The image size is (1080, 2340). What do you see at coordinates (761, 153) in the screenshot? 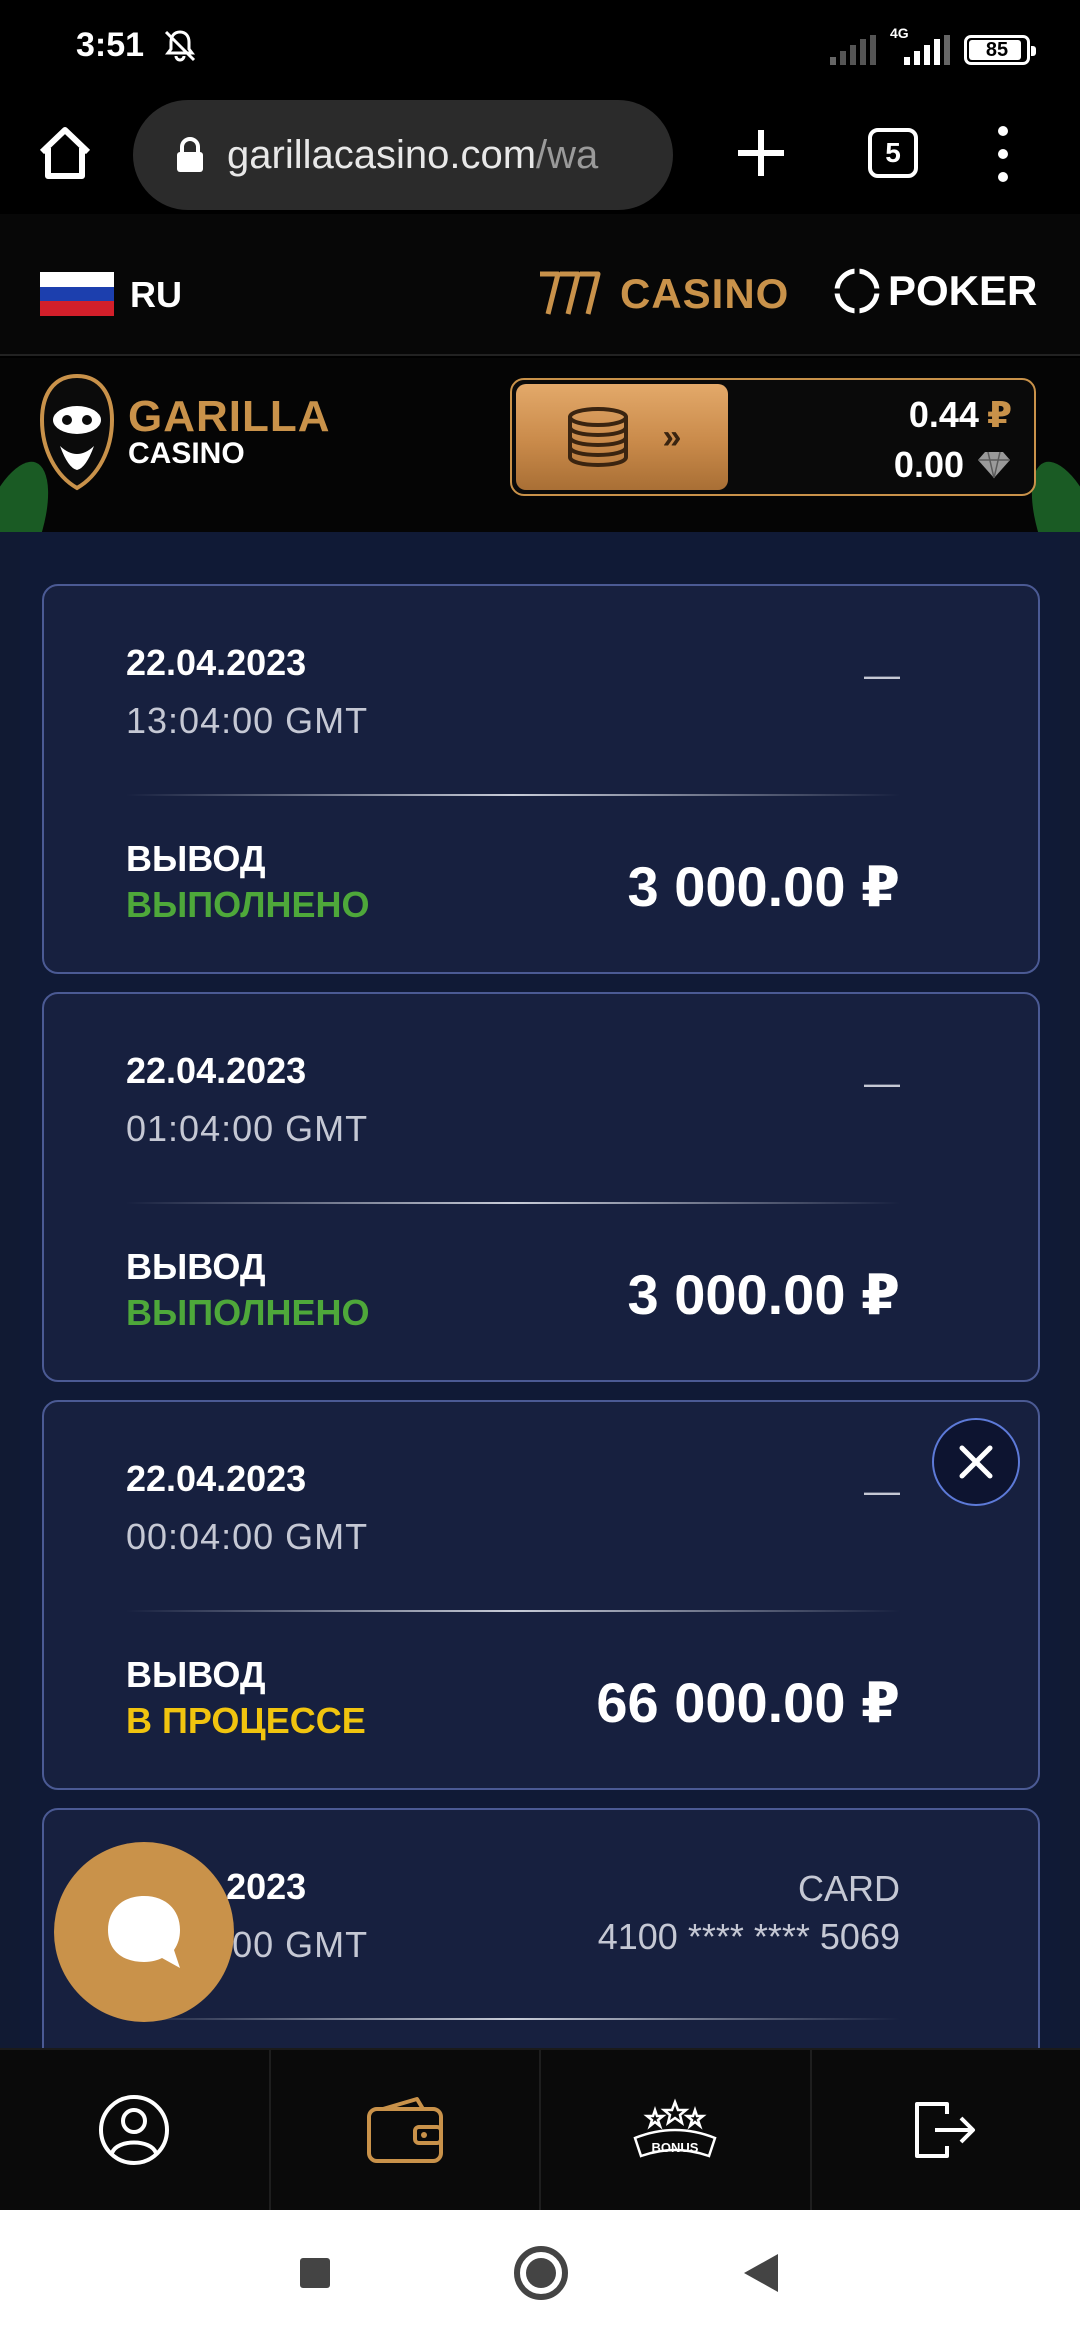
I see `new-tab-plus-icon` at bounding box center [761, 153].